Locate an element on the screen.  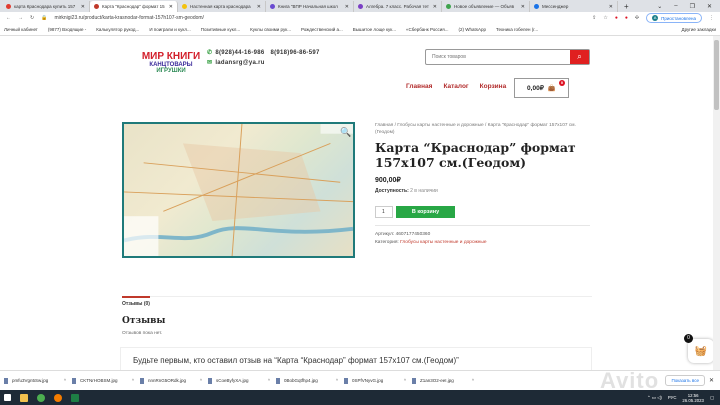
search-input is located at coordinates (498, 57).